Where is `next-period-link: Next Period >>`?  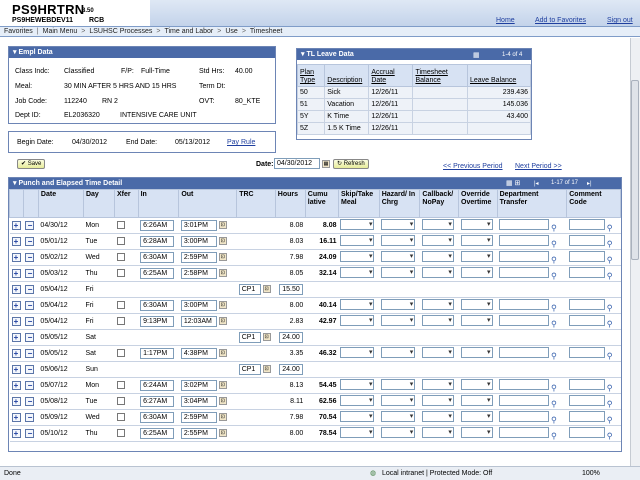 next-period-link: Next Period >> is located at coordinates (538, 166).